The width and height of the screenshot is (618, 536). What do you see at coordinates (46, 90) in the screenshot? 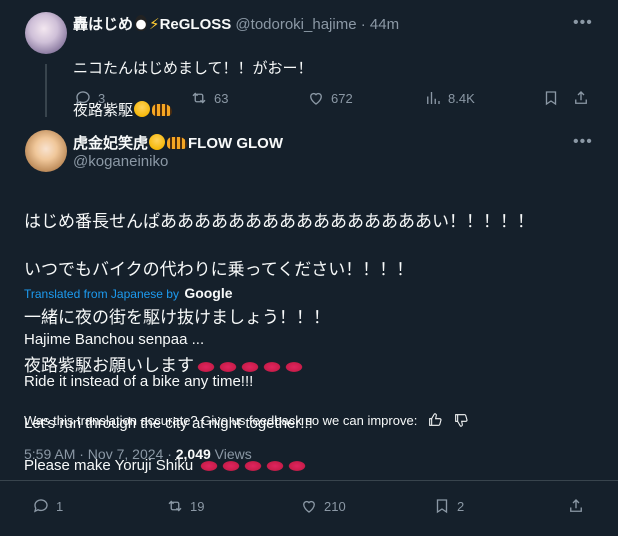
I see `thread-connector-line` at bounding box center [46, 90].